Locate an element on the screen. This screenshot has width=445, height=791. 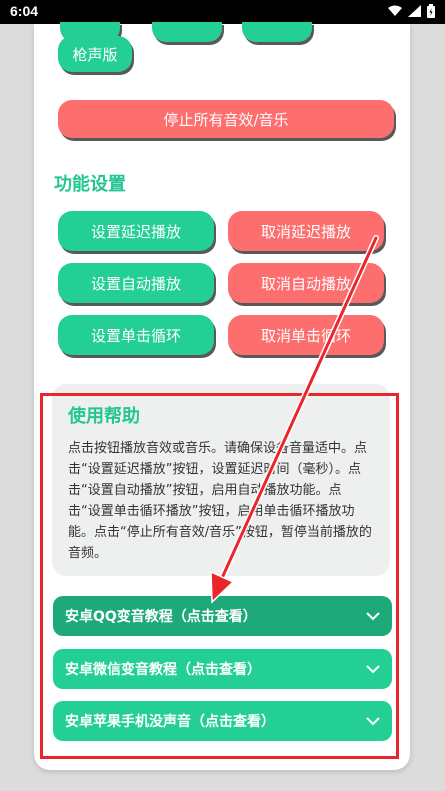
tutorial-qq-row: 安卓QQ变音教程（点击查看） is located at coordinates (222, 616).